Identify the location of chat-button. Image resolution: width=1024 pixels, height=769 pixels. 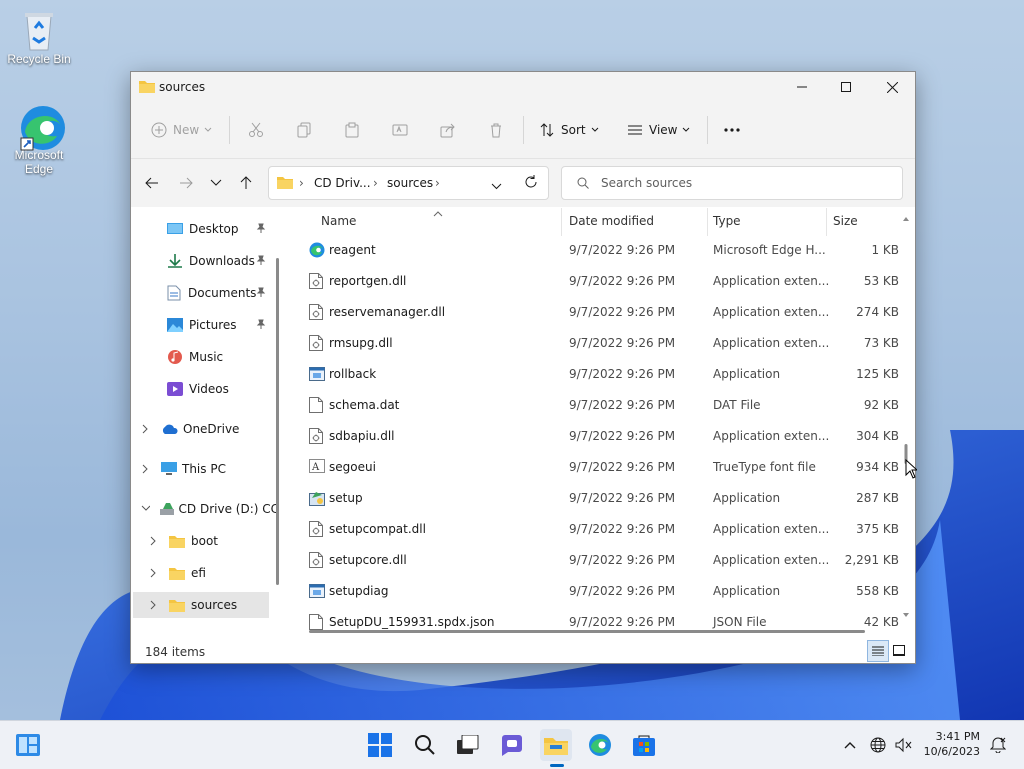
(512, 745).